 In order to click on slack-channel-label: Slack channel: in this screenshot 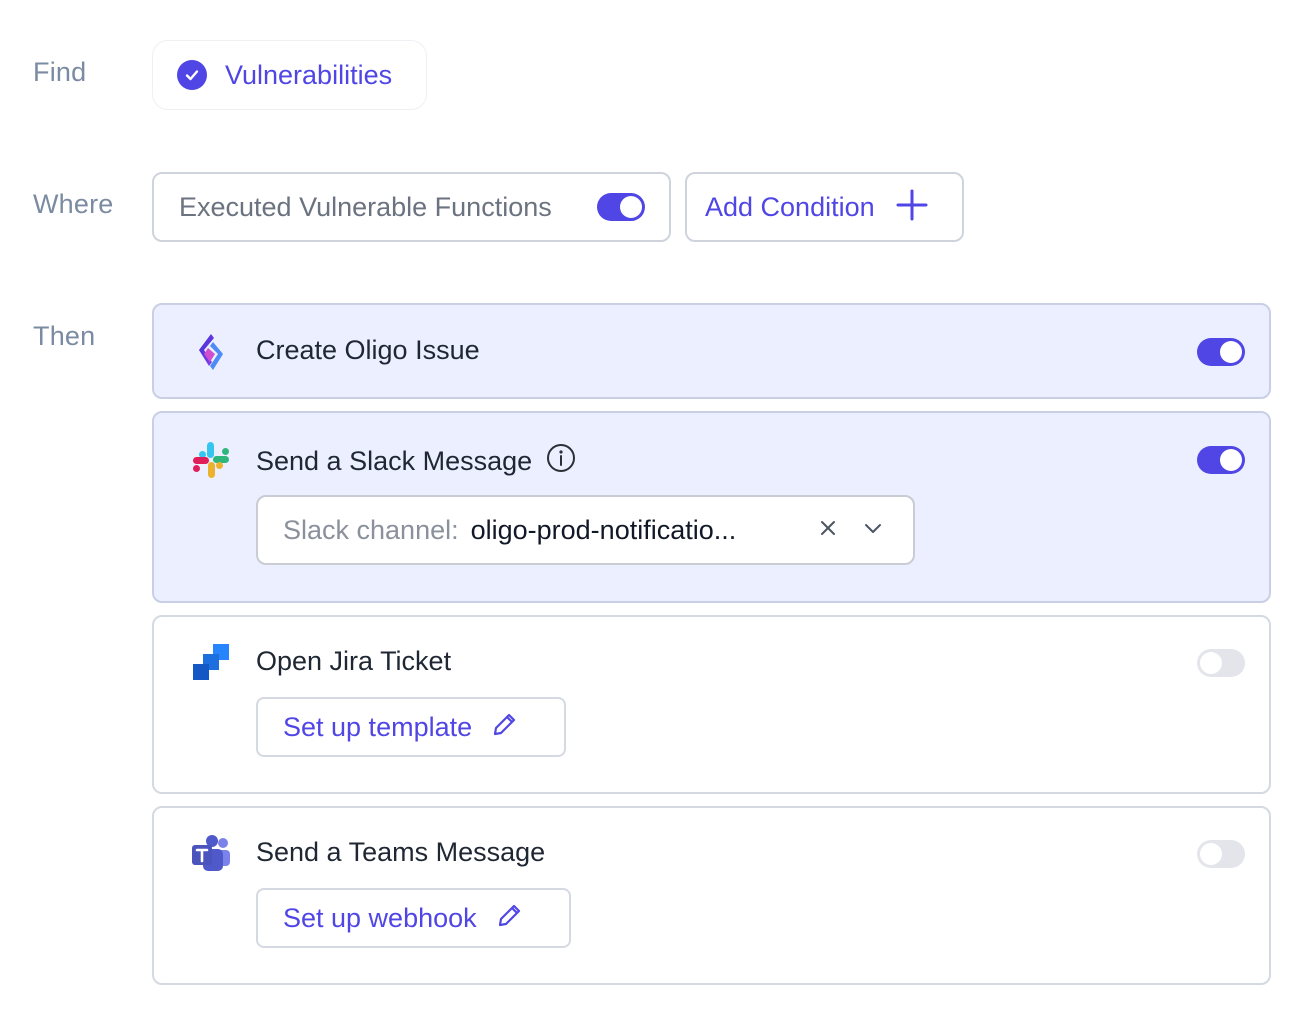, I will do `click(371, 529)`.